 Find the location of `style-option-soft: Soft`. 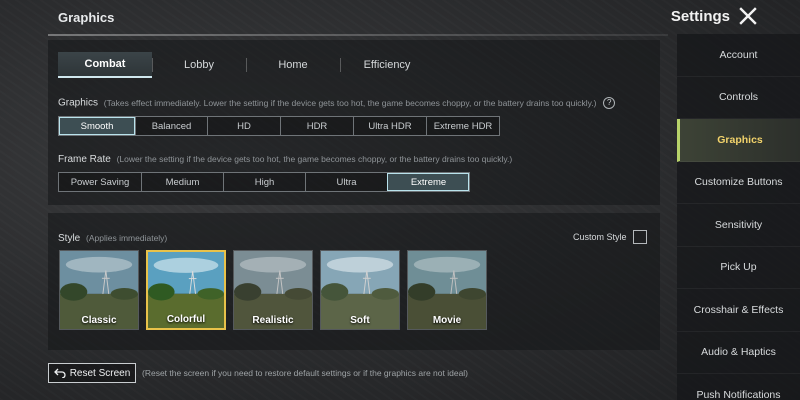

style-option-soft: Soft is located at coordinates (360, 290).